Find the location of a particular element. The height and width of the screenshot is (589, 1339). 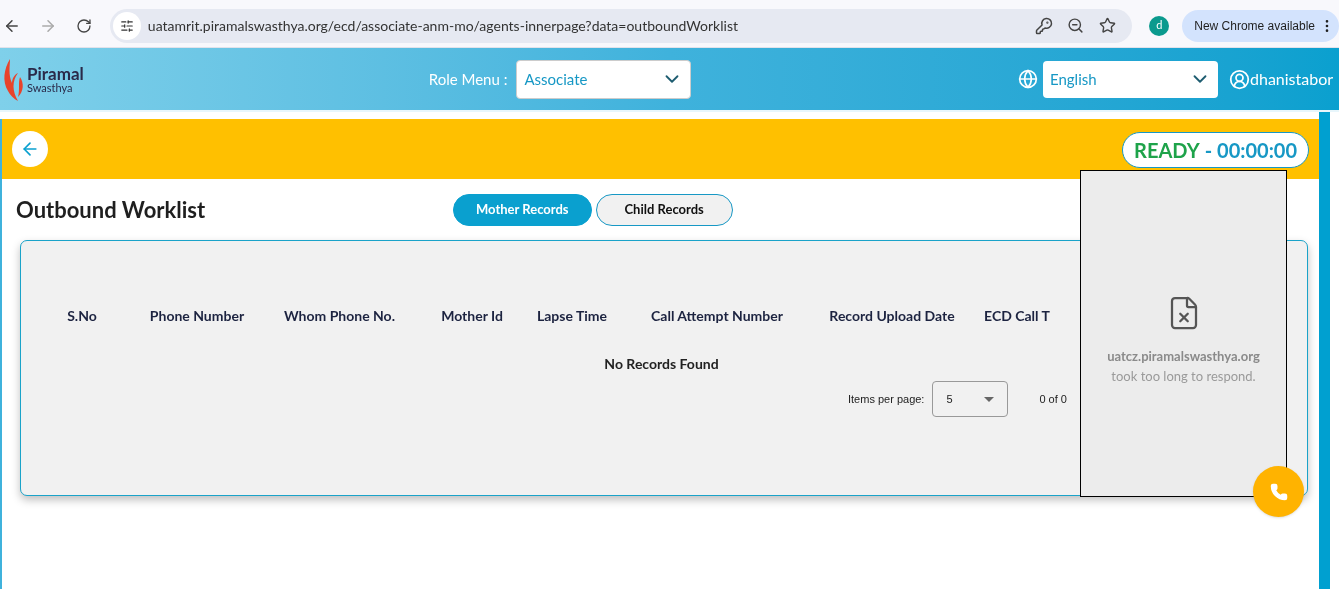

page-title: Outbound Worklist is located at coordinates (111, 210).